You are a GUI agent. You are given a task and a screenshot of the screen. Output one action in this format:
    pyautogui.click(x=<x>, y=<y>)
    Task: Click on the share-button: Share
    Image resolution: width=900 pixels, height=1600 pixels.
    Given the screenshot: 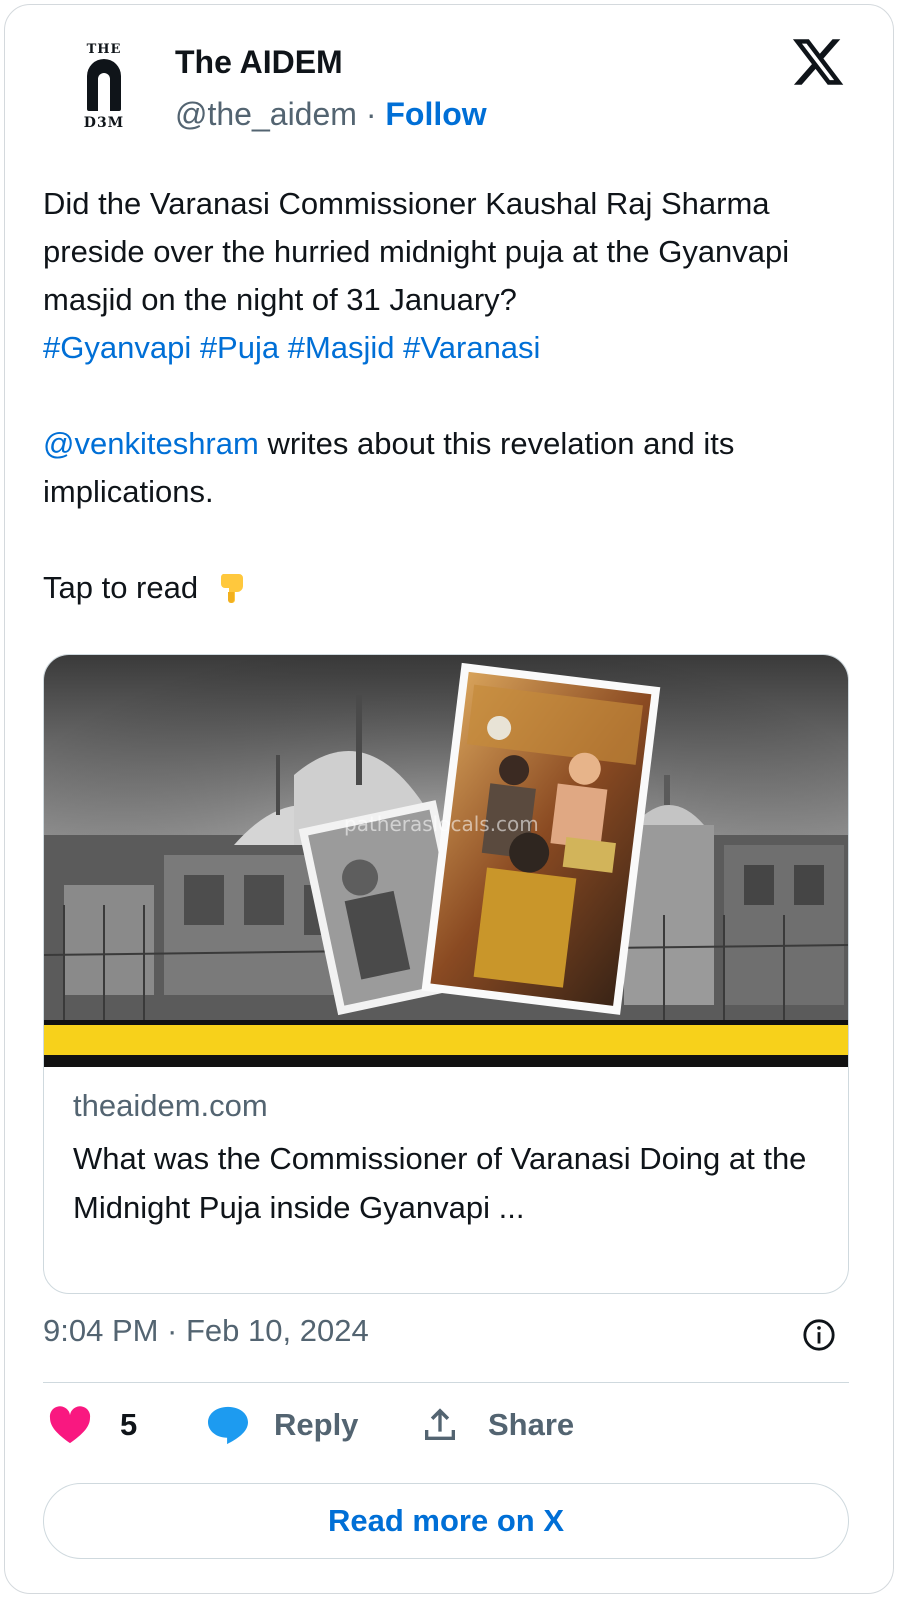 What is the action you would take?
    pyautogui.click(x=497, y=1425)
    